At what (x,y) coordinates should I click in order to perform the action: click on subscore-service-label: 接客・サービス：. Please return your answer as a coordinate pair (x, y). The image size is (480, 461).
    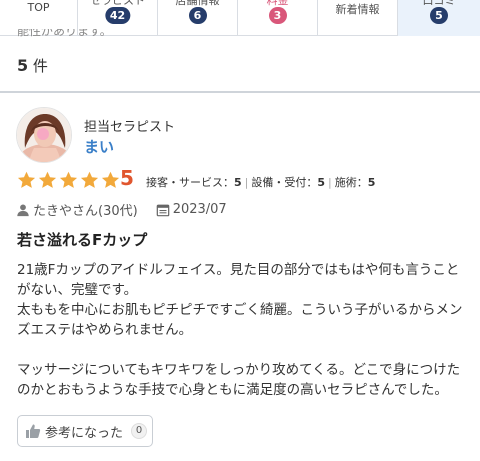
    Looking at the image, I should click on (190, 182).